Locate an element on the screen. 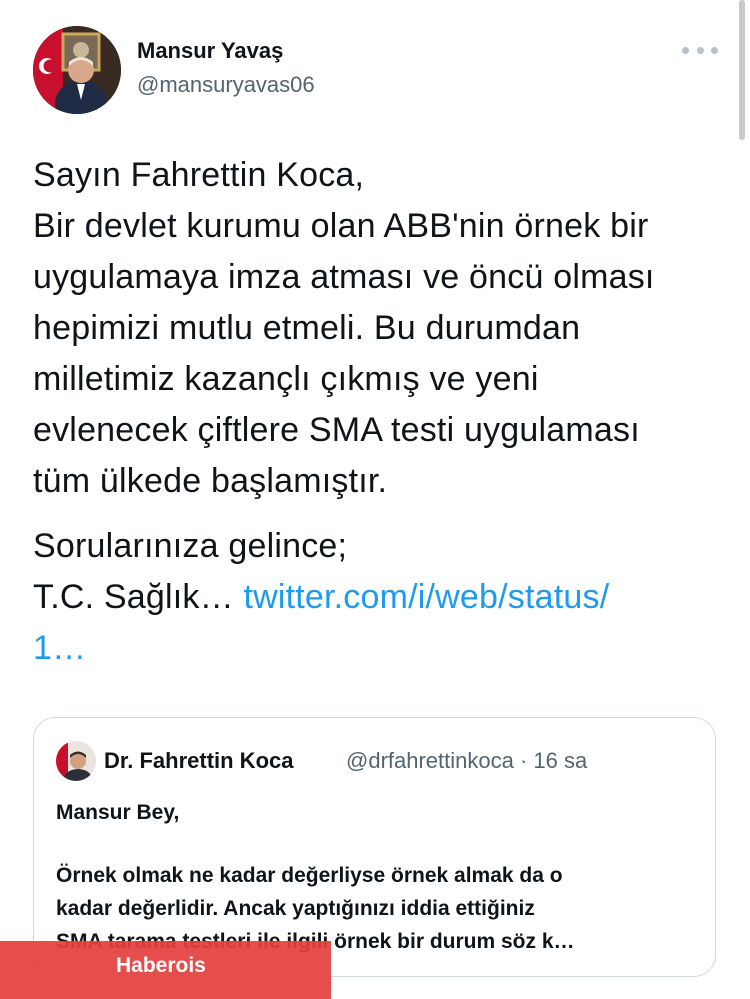  tweet-line: milletimiz kazançlı çıkmış ve yeni is located at coordinates (286, 379).